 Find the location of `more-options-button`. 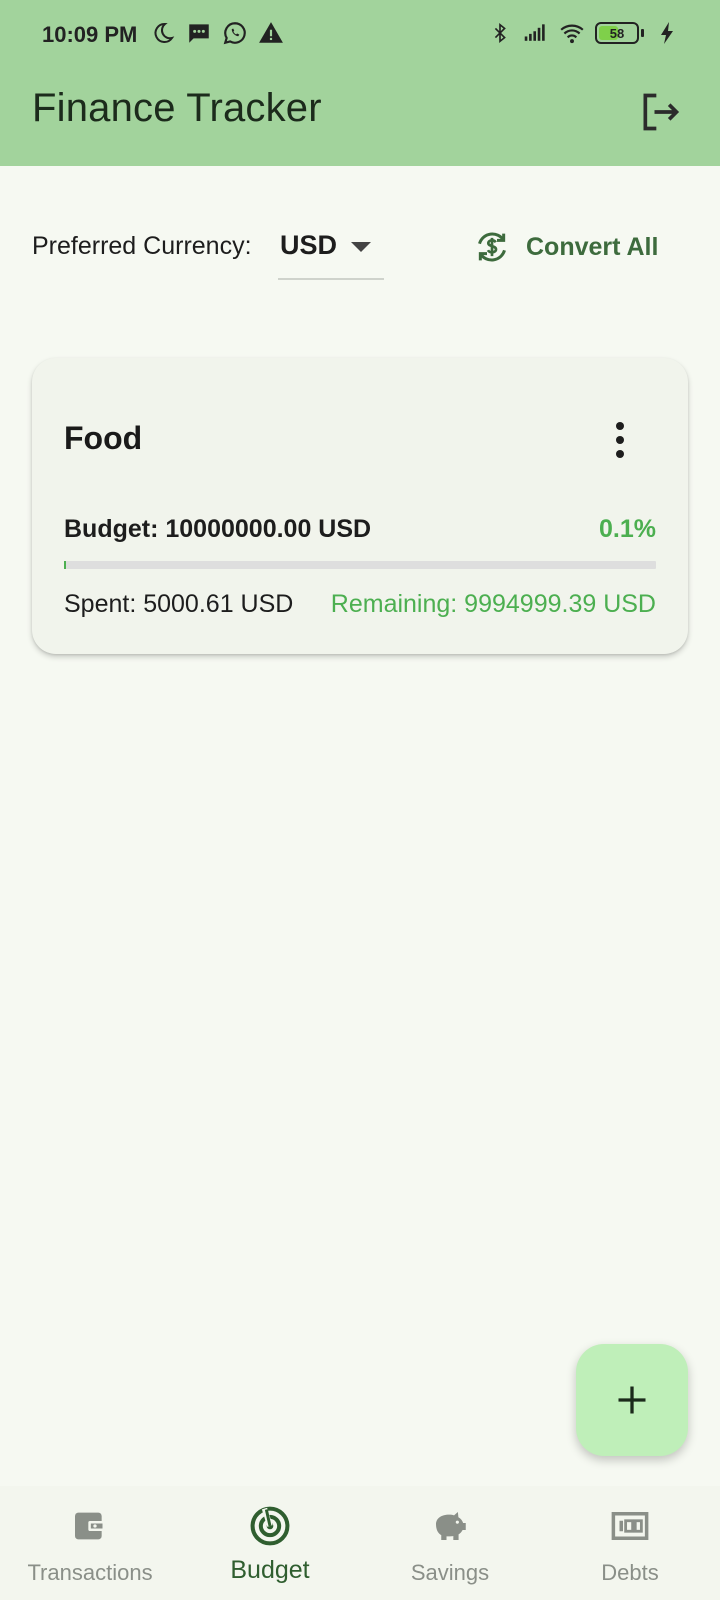

more-options-button is located at coordinates (620, 440).